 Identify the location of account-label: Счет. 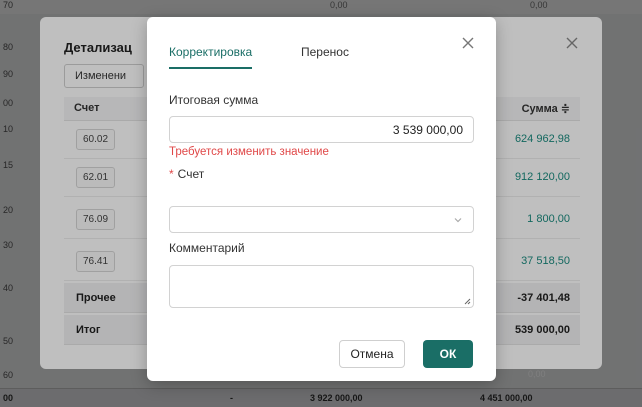
(191, 174).